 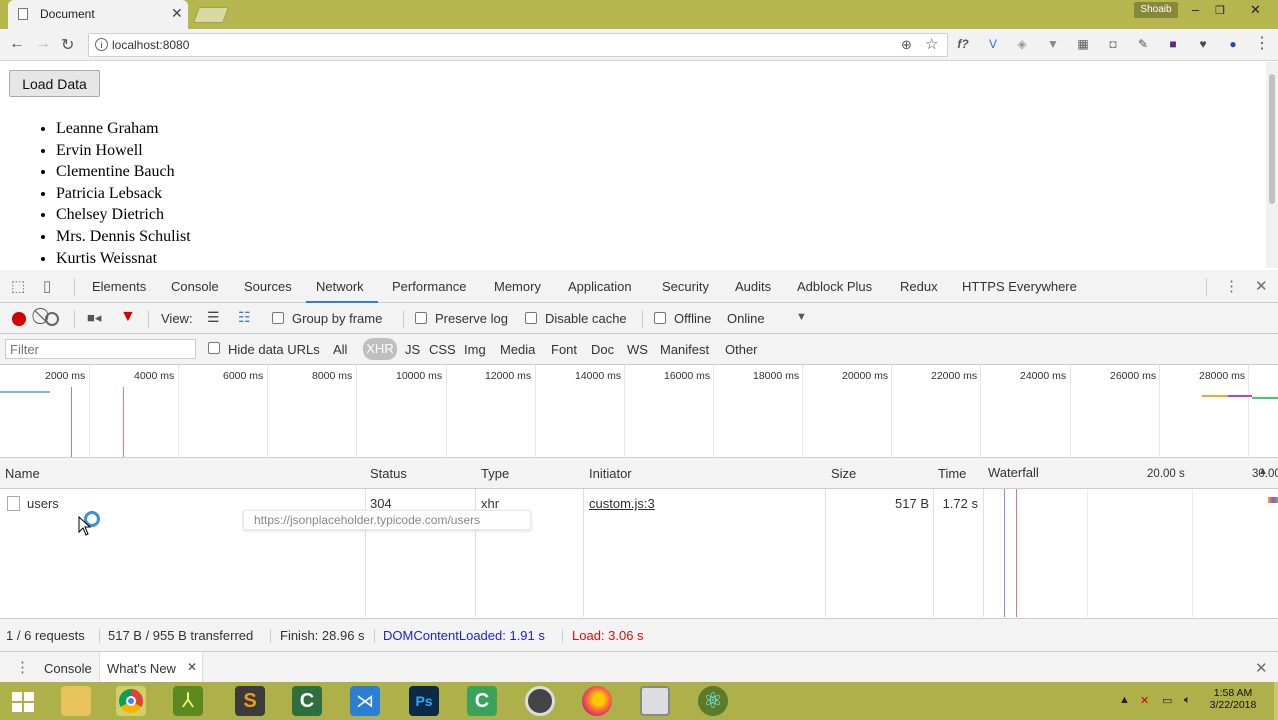 What do you see at coordinates (150, 45) in the screenshot?
I see `address-url: localhost:8080` at bounding box center [150, 45].